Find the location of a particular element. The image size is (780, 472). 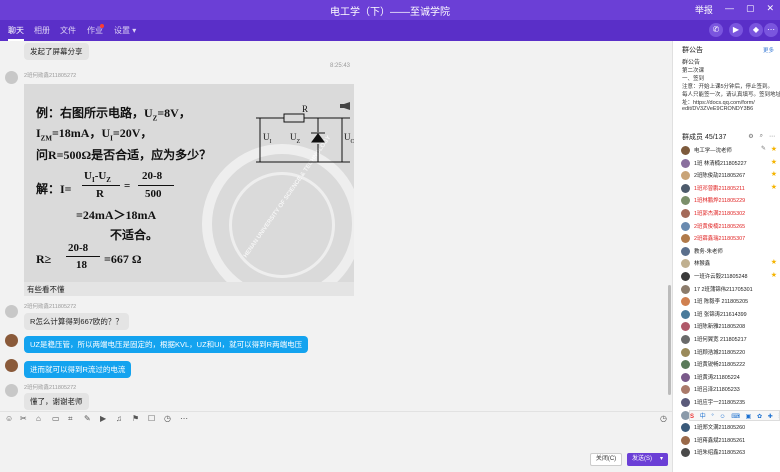

search-icon: ⌕ is located at coordinates (761, 136).